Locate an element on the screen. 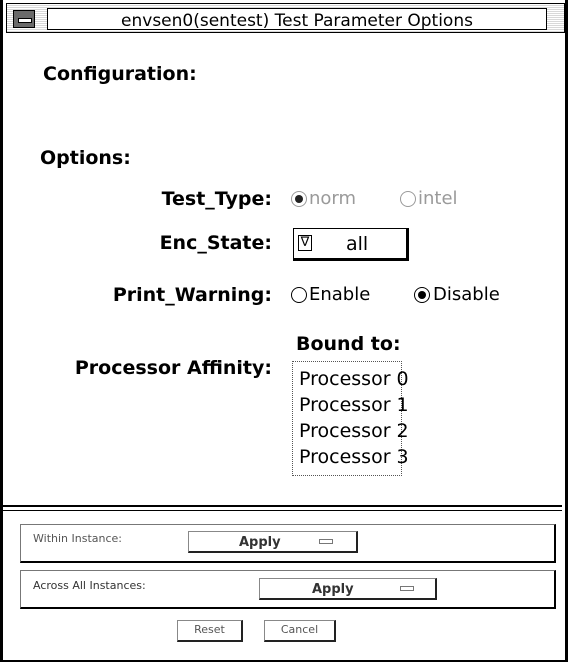  options-heading: Options: is located at coordinates (85, 158).